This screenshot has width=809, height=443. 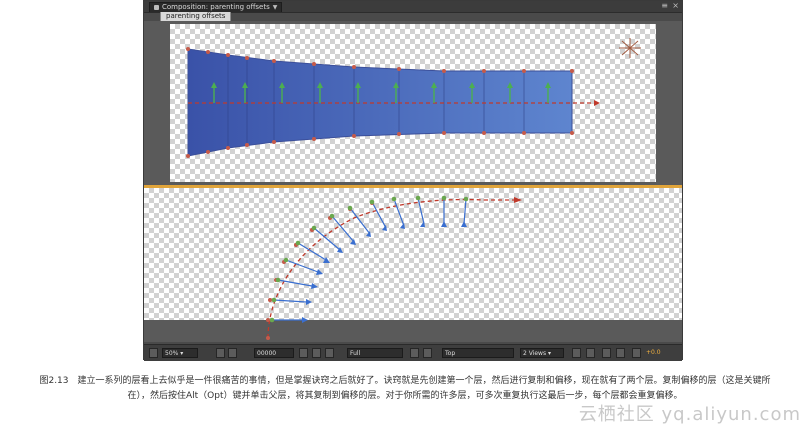 I want to click on resolution-dropdown: Full, so click(x=375, y=353).